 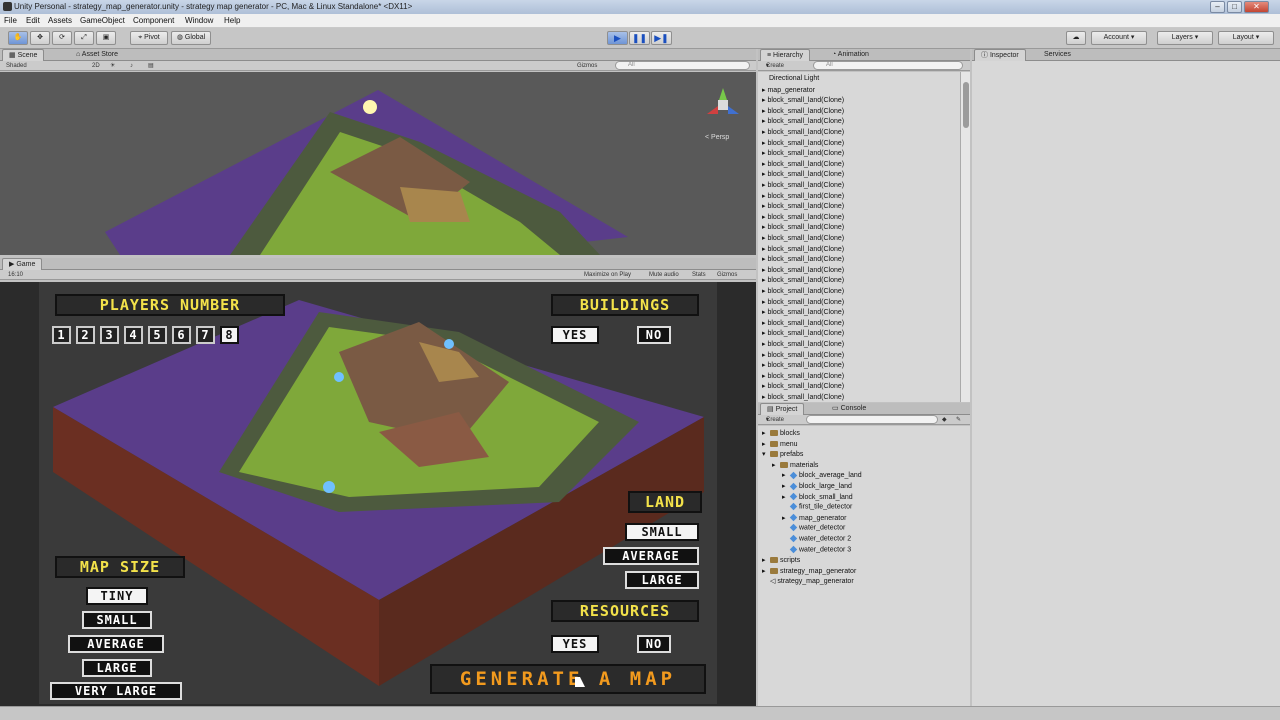 I want to click on project-item: ▾ prefabs, so click(x=782, y=454).